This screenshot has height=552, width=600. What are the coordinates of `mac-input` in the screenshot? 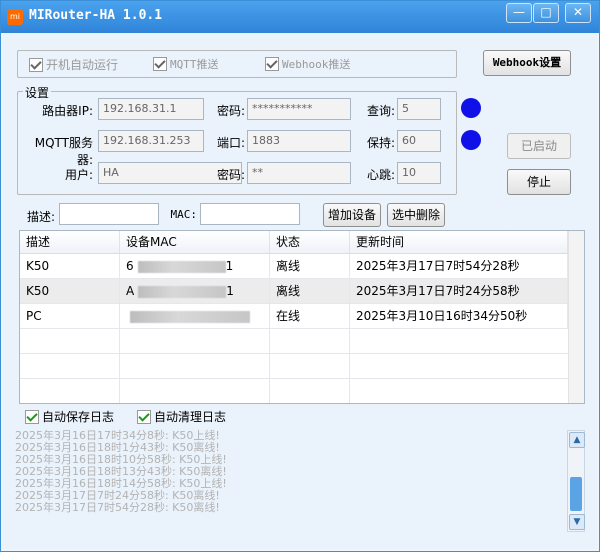 It's located at (250, 214).